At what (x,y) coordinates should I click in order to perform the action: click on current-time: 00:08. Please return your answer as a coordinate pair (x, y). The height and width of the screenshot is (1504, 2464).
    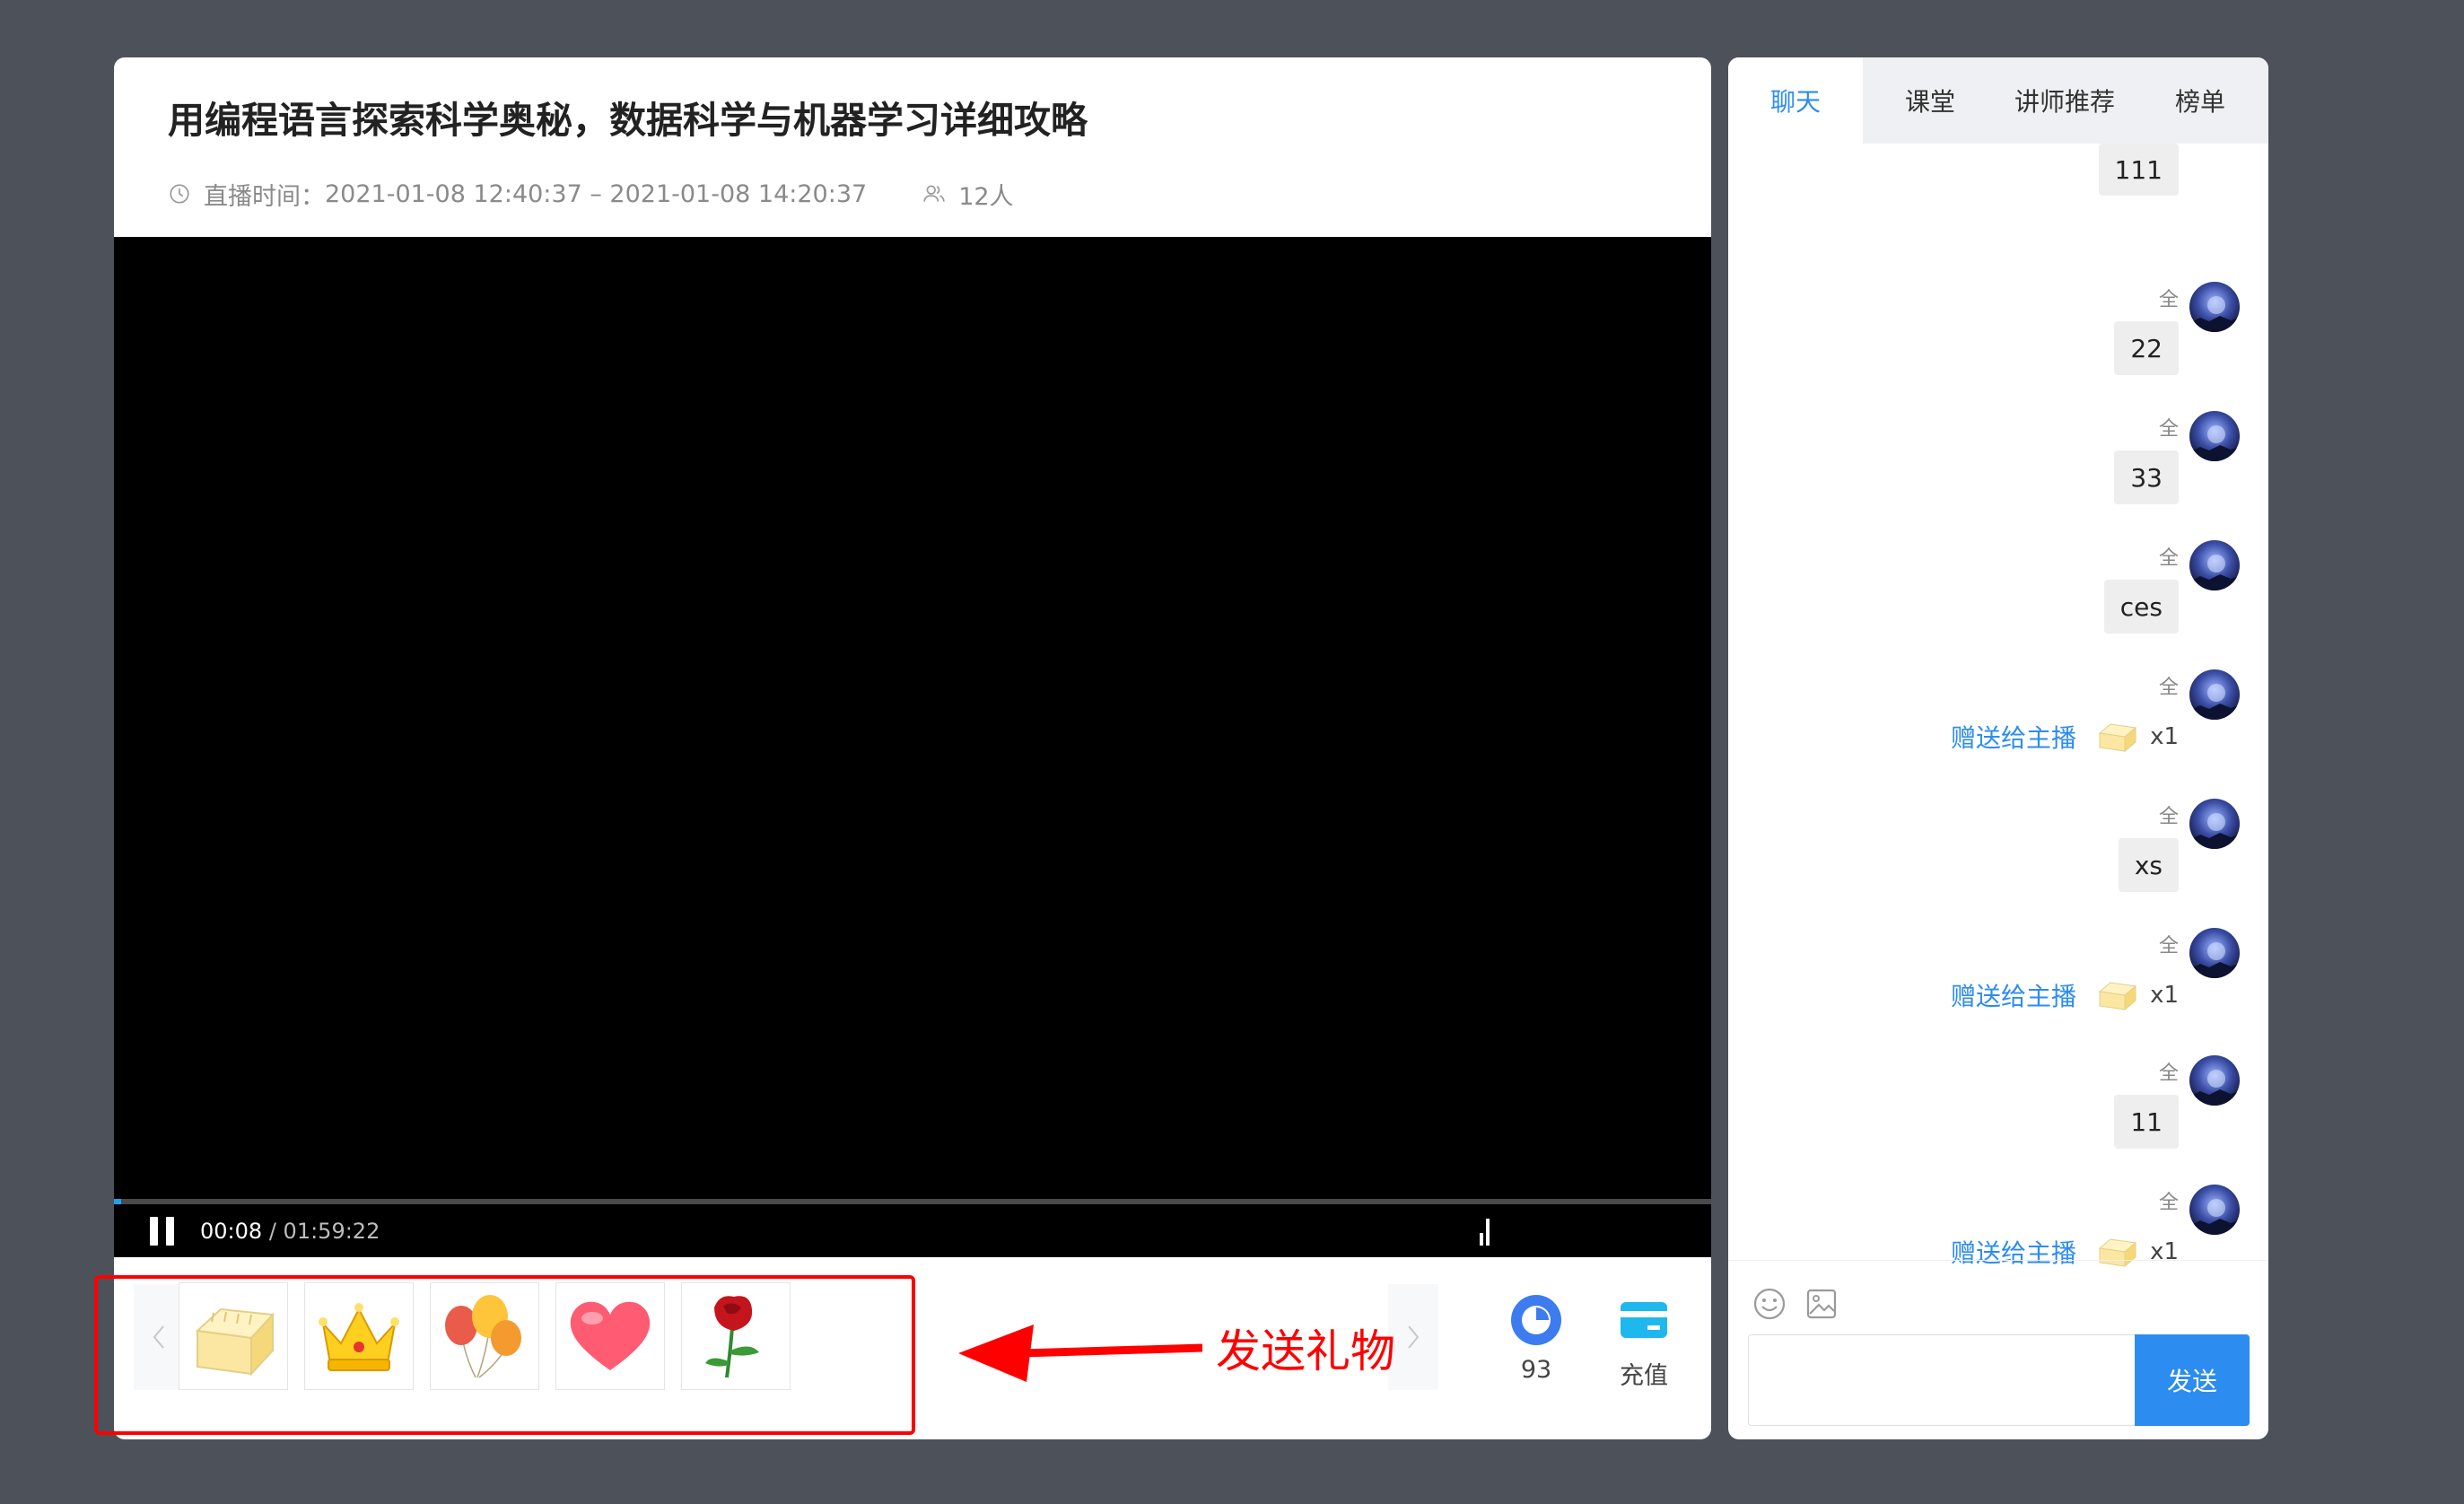
    Looking at the image, I should click on (232, 1231).